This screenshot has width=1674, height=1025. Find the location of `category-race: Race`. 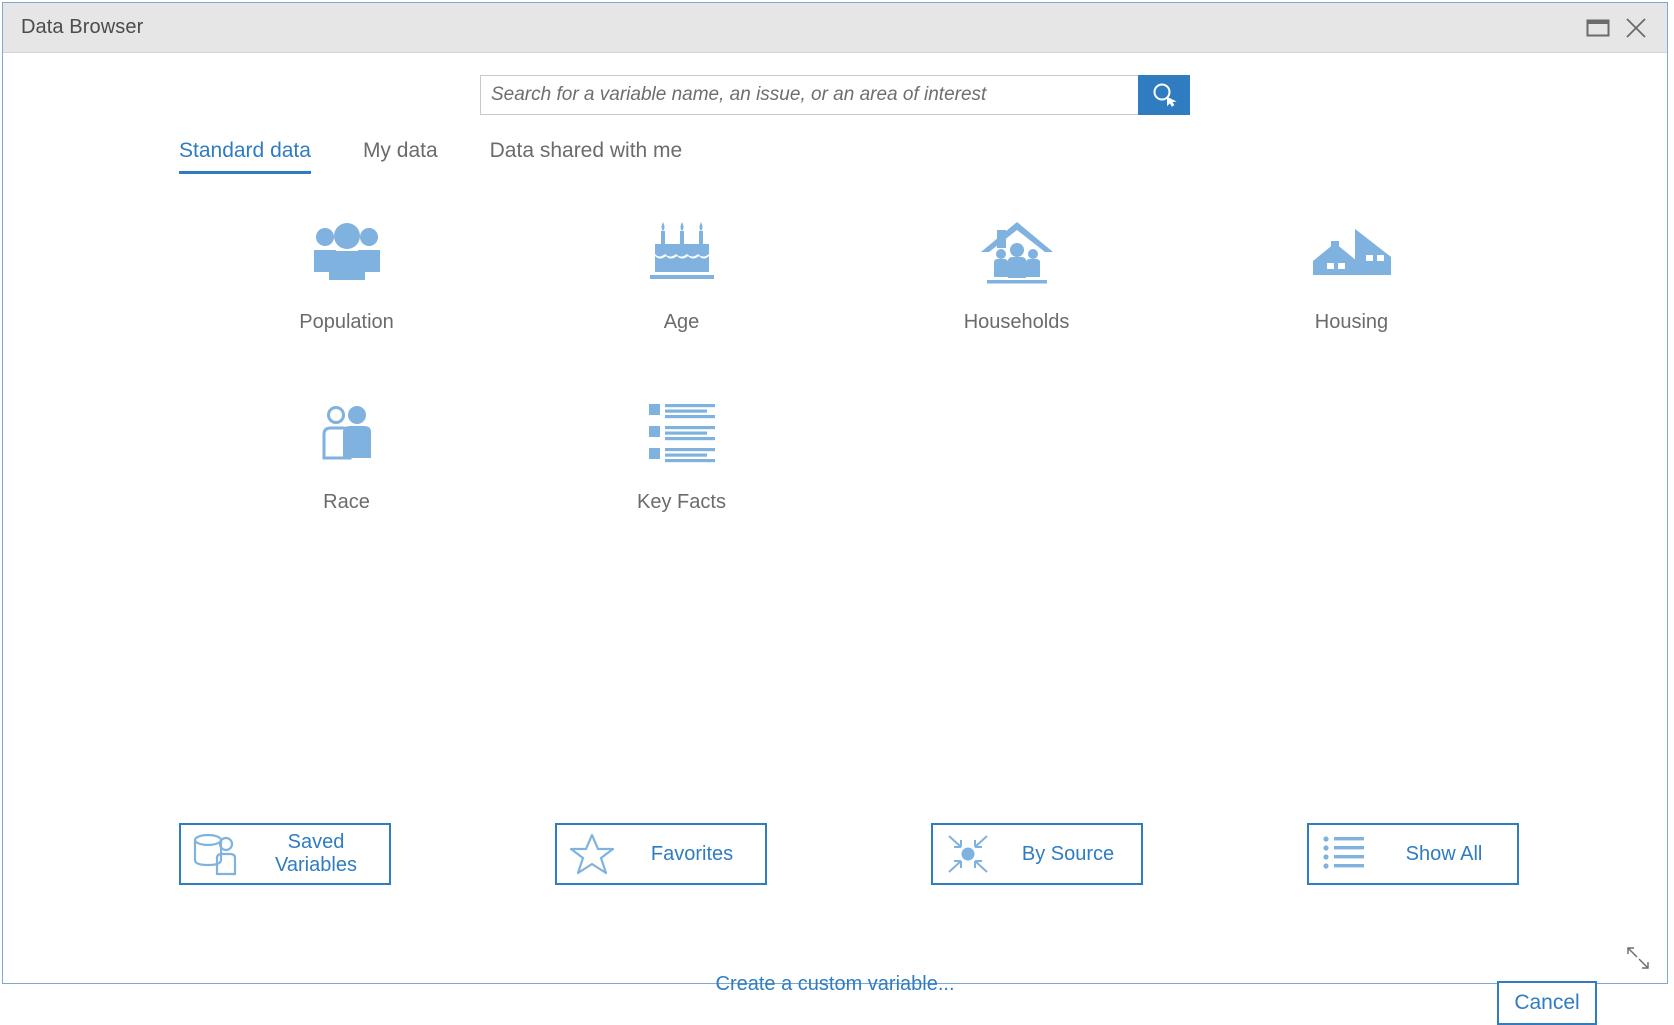

category-race: Race is located at coordinates (346, 483).